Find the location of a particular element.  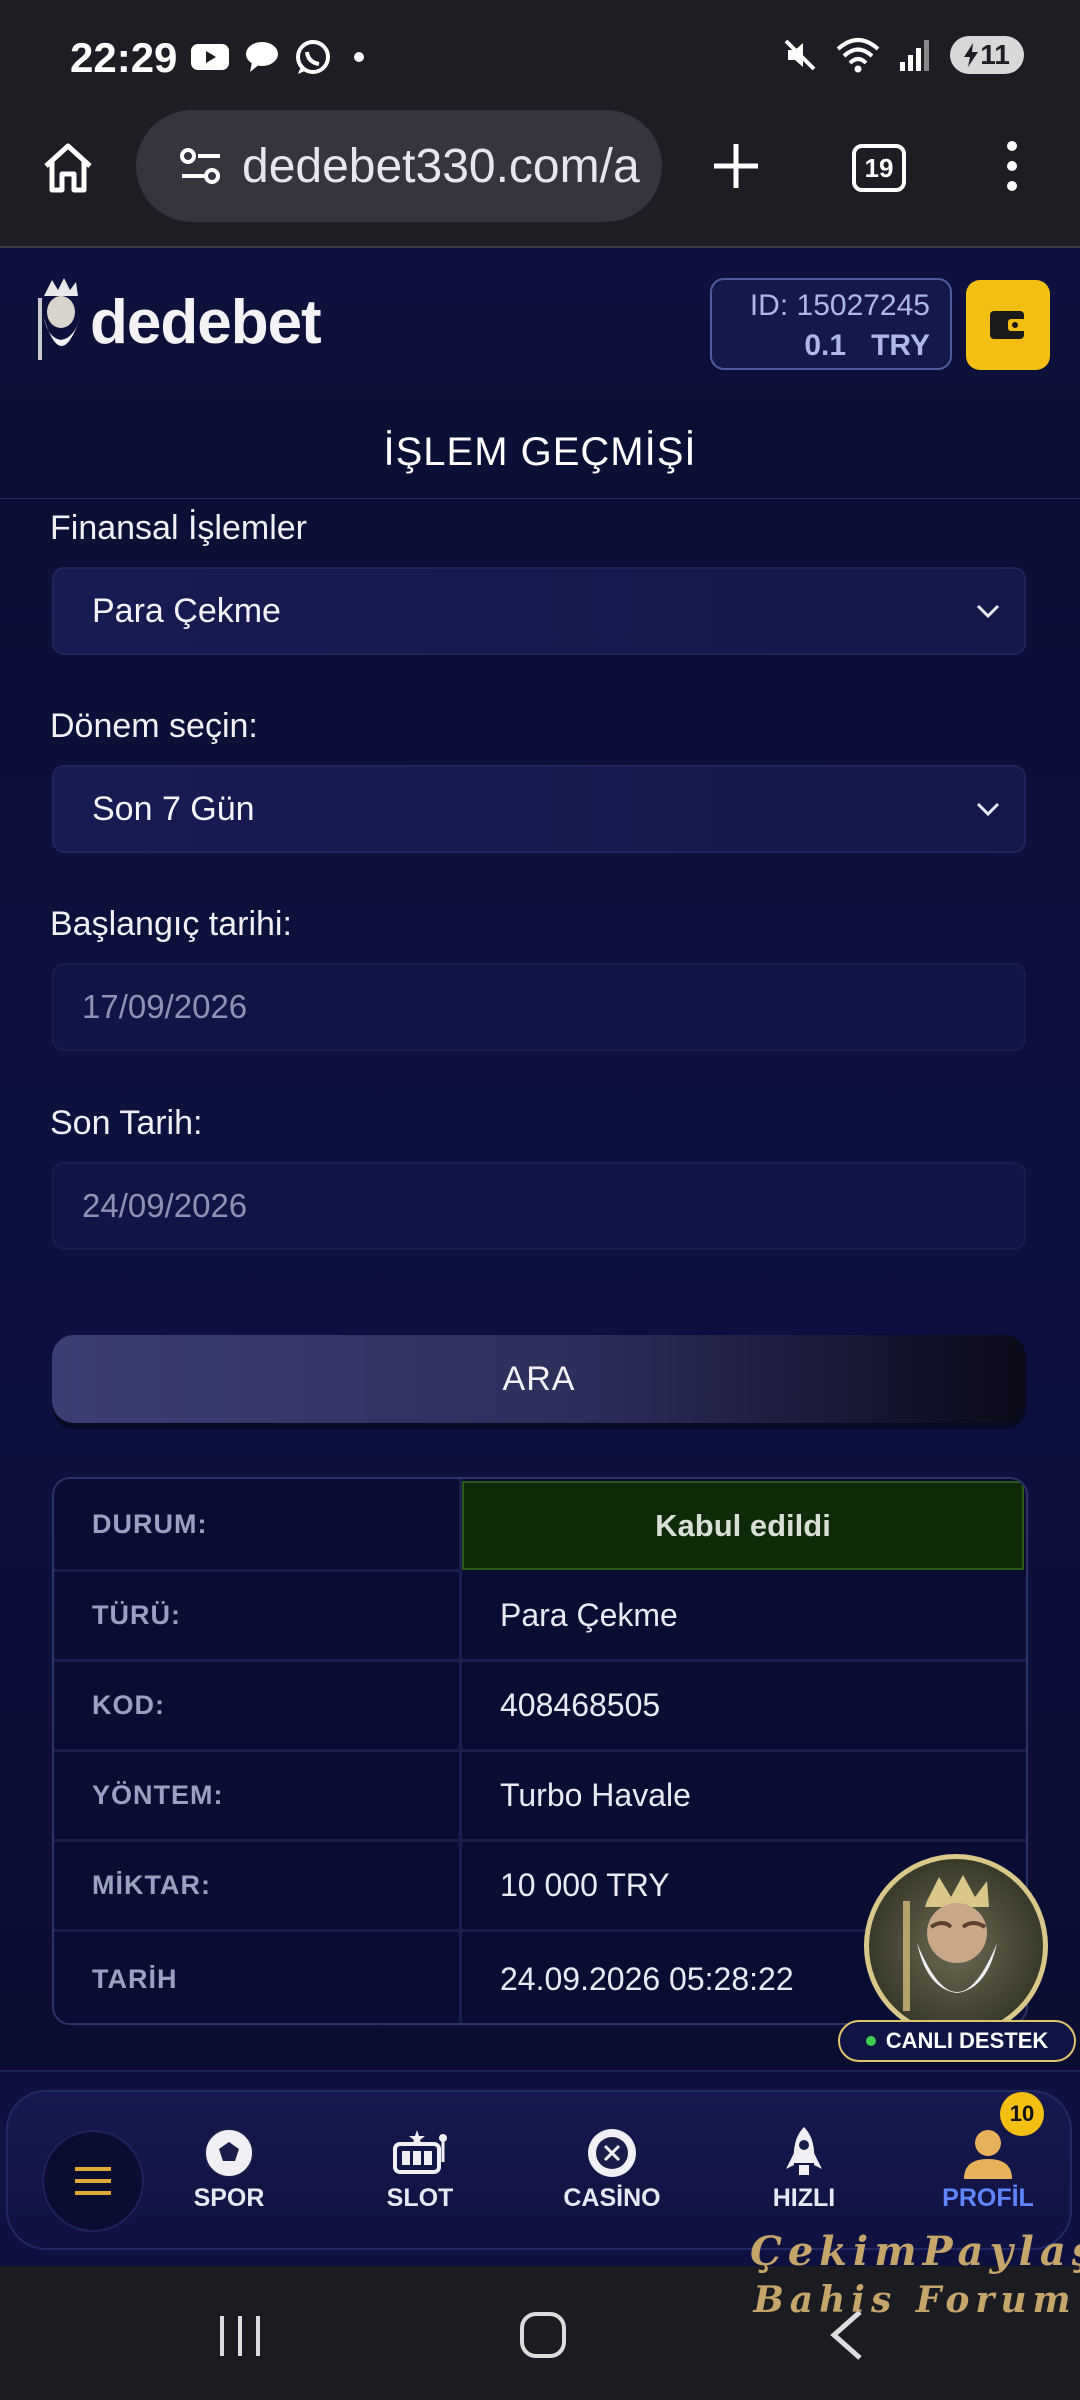

signal-icon is located at coordinates (914, 55).